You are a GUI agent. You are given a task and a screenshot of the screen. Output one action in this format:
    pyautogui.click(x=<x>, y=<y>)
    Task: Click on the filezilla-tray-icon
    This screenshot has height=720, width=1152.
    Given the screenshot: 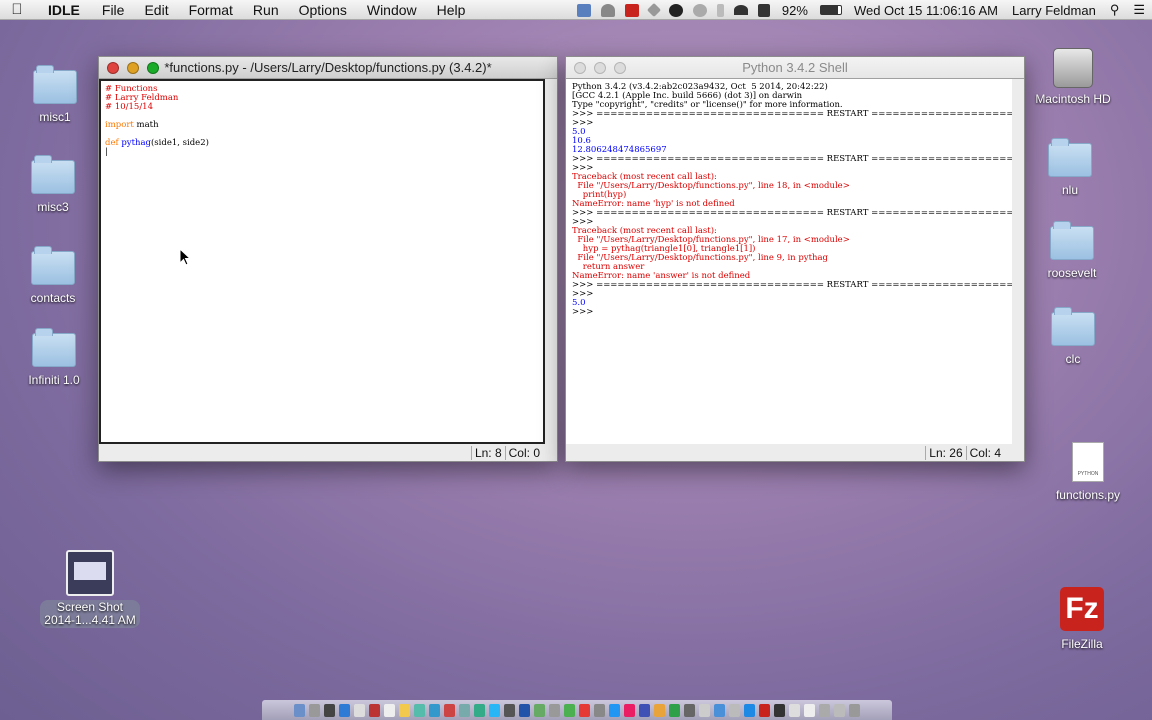 What is the action you would take?
    pyautogui.click(x=631, y=10)
    